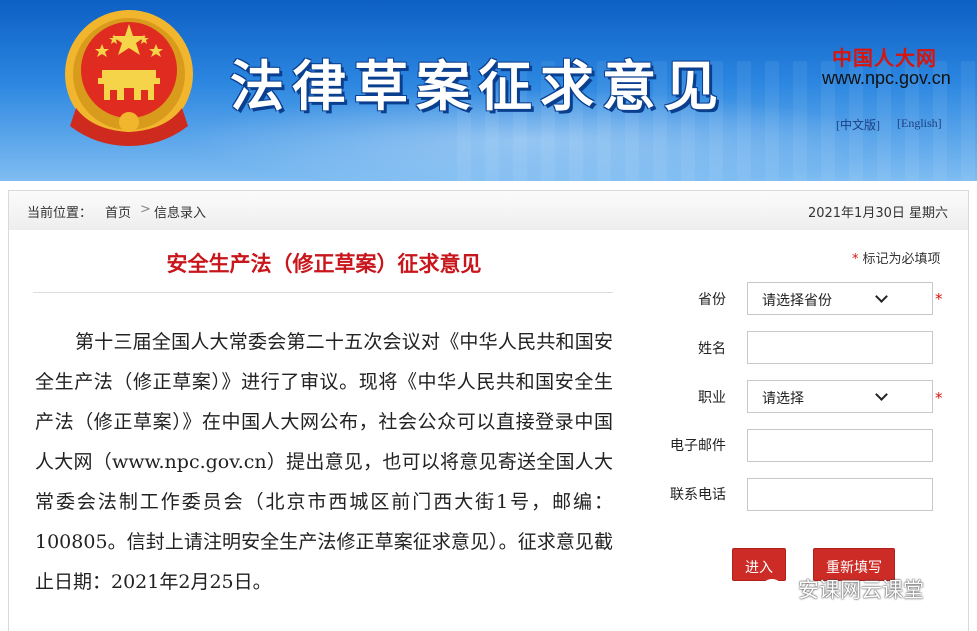  What do you see at coordinates (901, 259) in the screenshot?
I see `required-note-text: 标记为必填项` at bounding box center [901, 259].